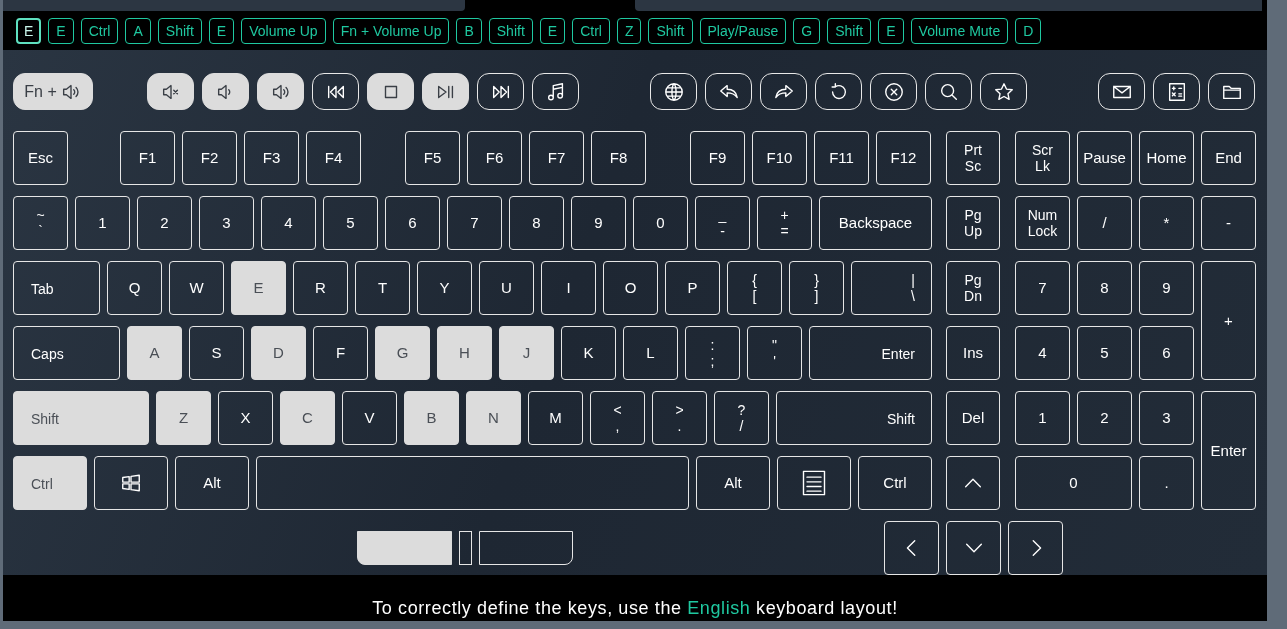  Describe the element at coordinates (807, 31) in the screenshot. I see `key-history-chip: G` at that location.